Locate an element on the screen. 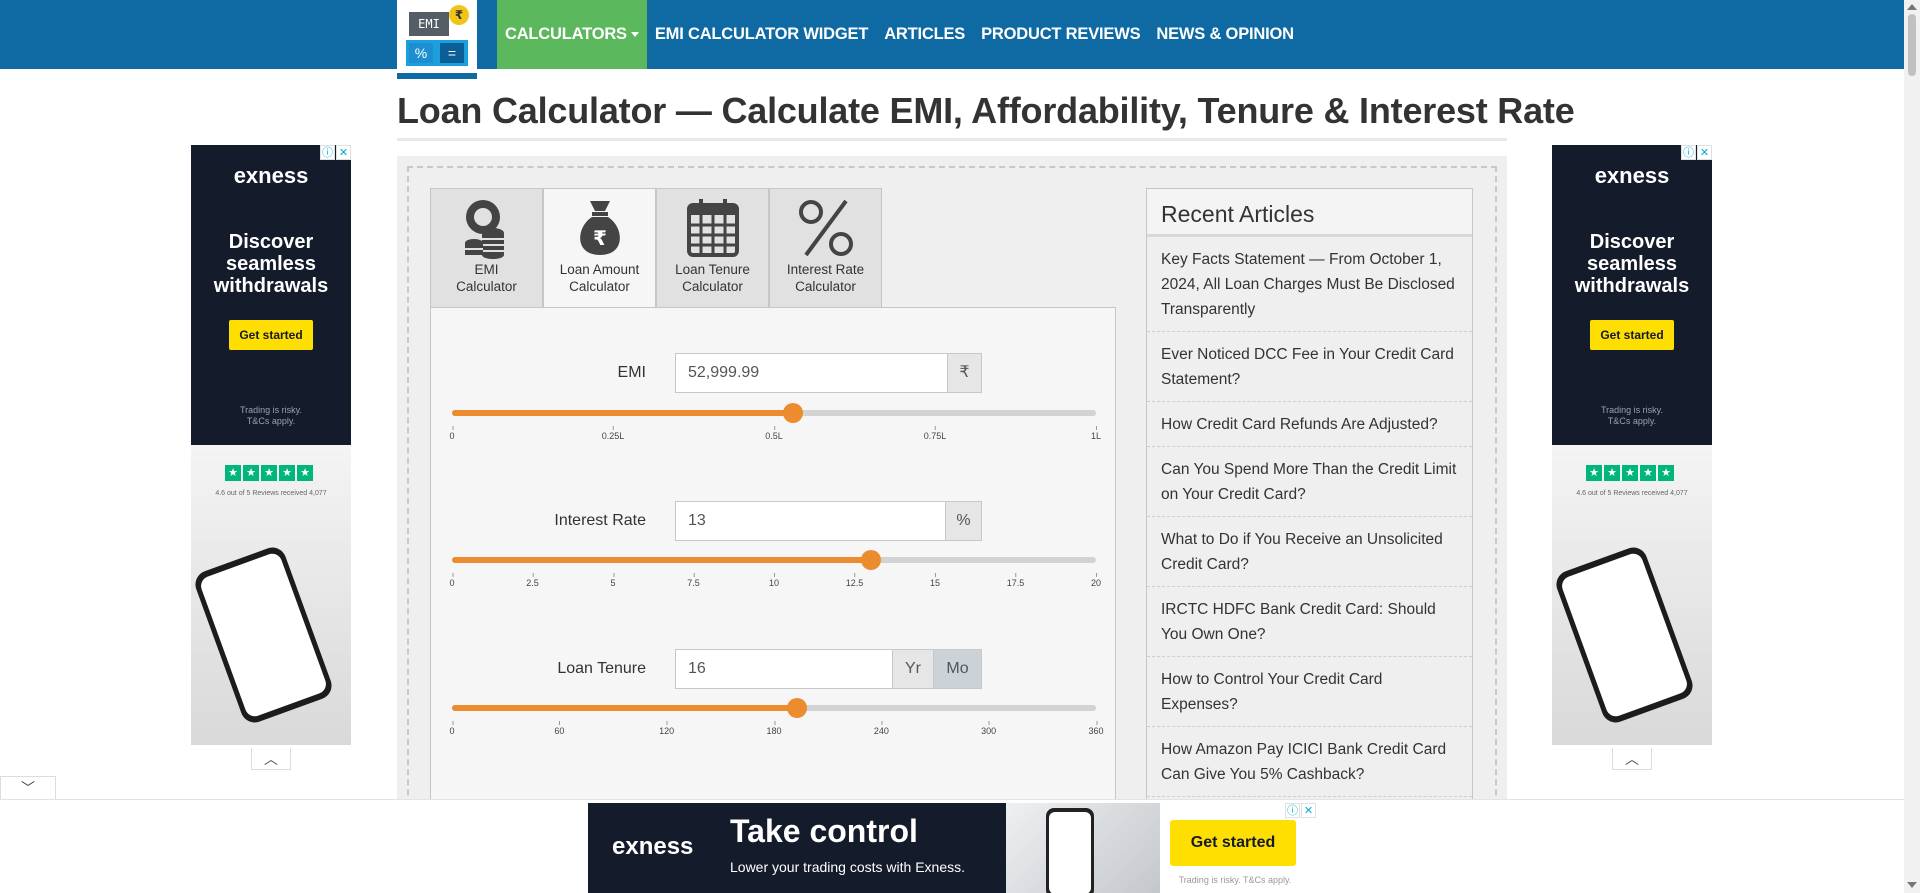 The height and width of the screenshot is (893, 1920). interest-rate-slider is located at coordinates (774, 560).